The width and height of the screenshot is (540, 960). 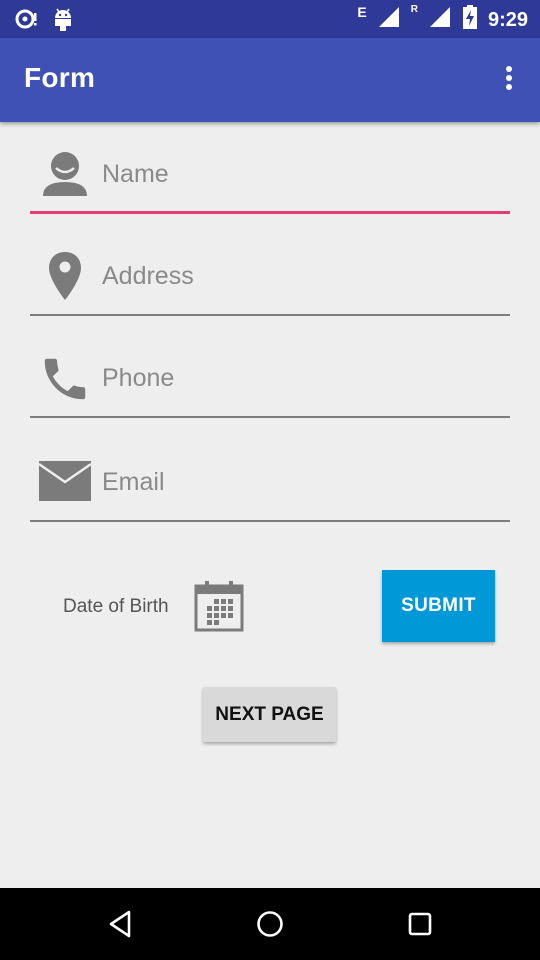 I want to click on email-underline, so click(x=270, y=521).